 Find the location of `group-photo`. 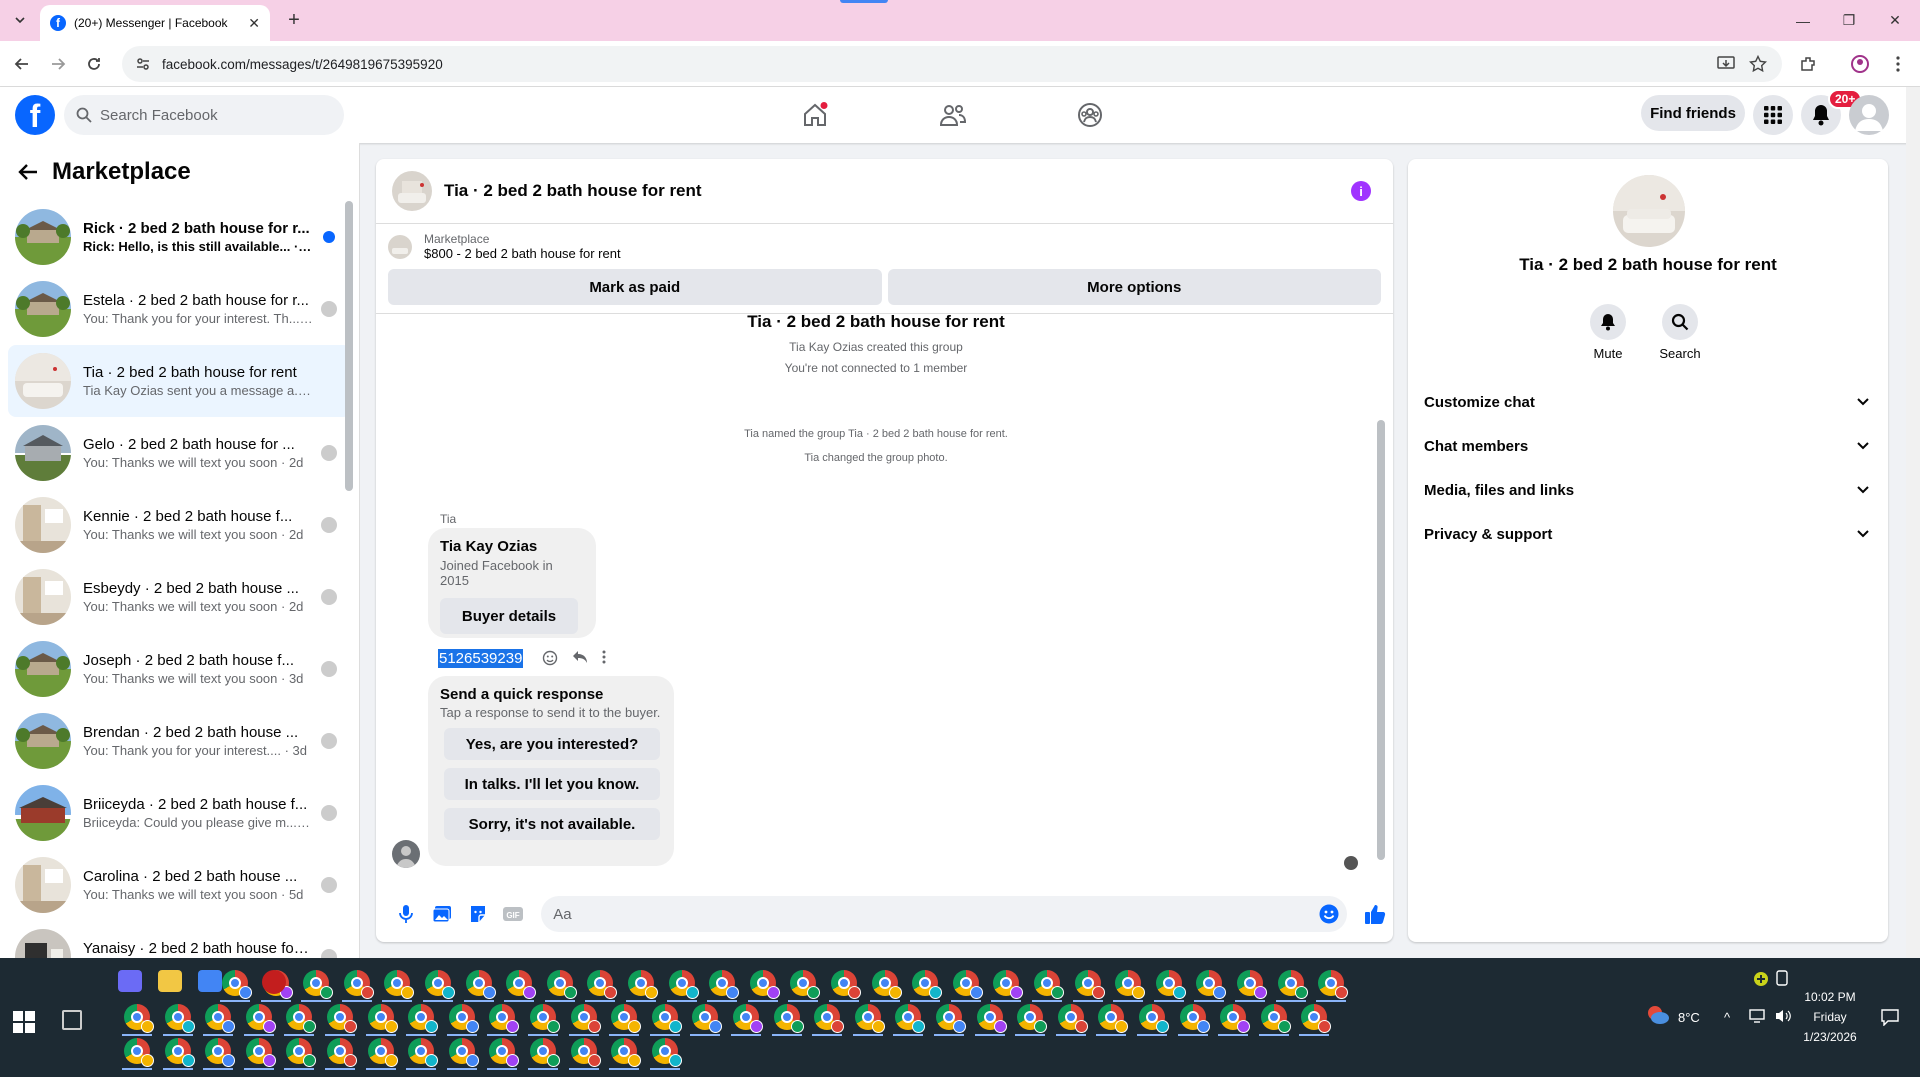

group-photo is located at coordinates (1649, 211).